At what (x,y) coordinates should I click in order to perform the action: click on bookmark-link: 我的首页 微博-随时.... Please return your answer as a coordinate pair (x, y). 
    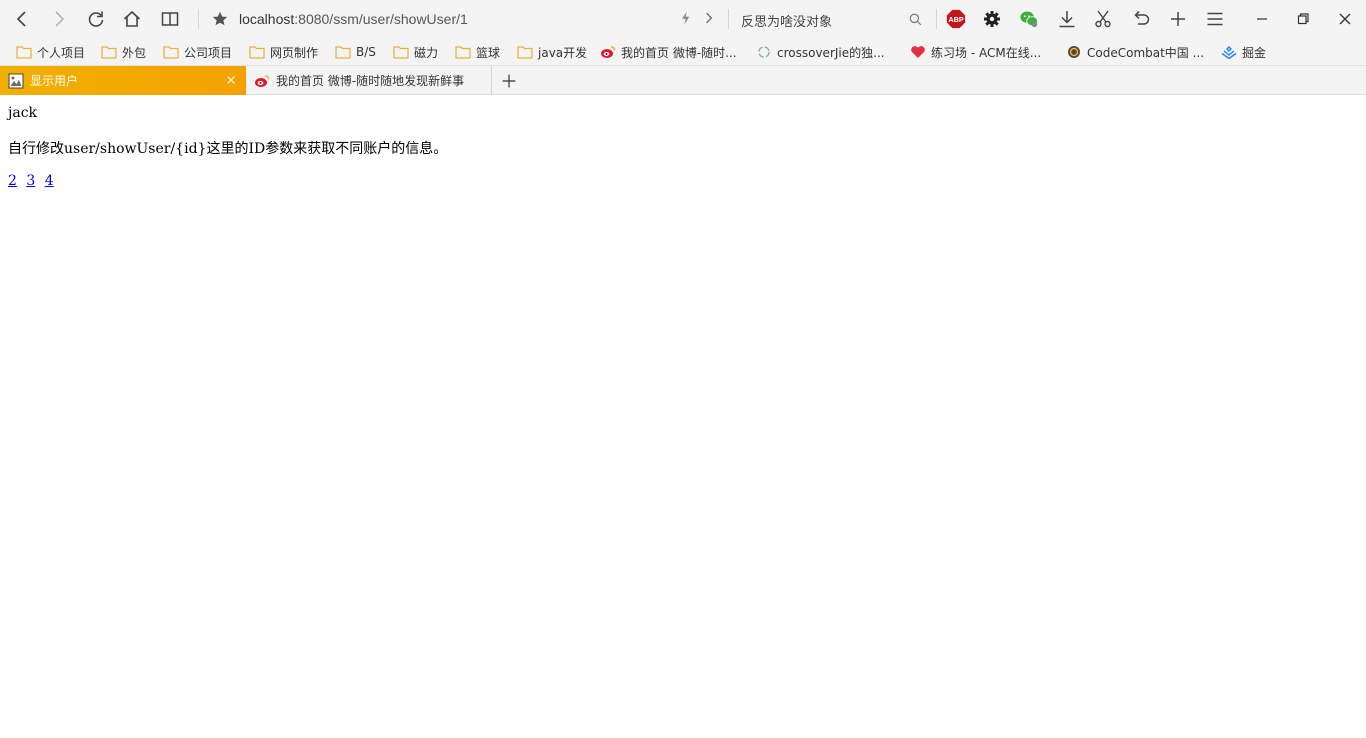
    Looking at the image, I should click on (668, 52).